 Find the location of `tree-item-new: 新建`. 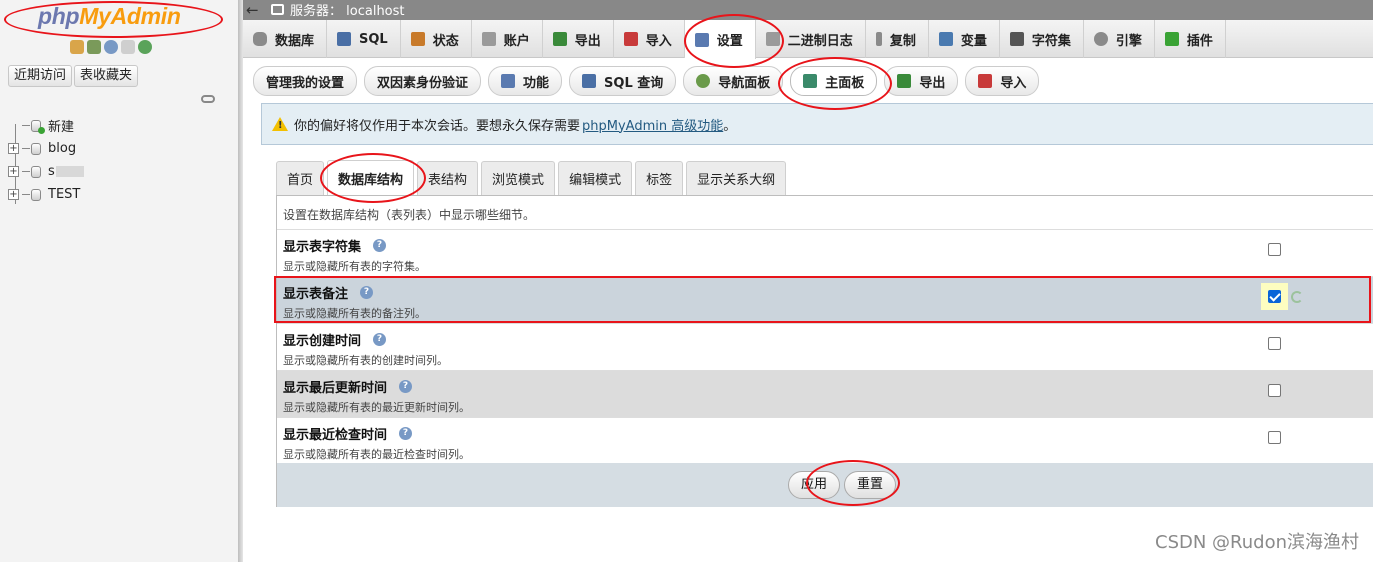

tree-item-new: 新建 is located at coordinates (46, 125).